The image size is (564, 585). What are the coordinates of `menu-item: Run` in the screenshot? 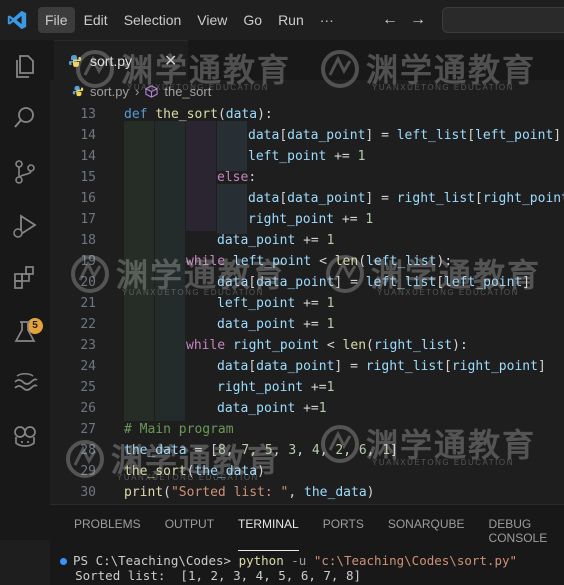 It's located at (291, 20).